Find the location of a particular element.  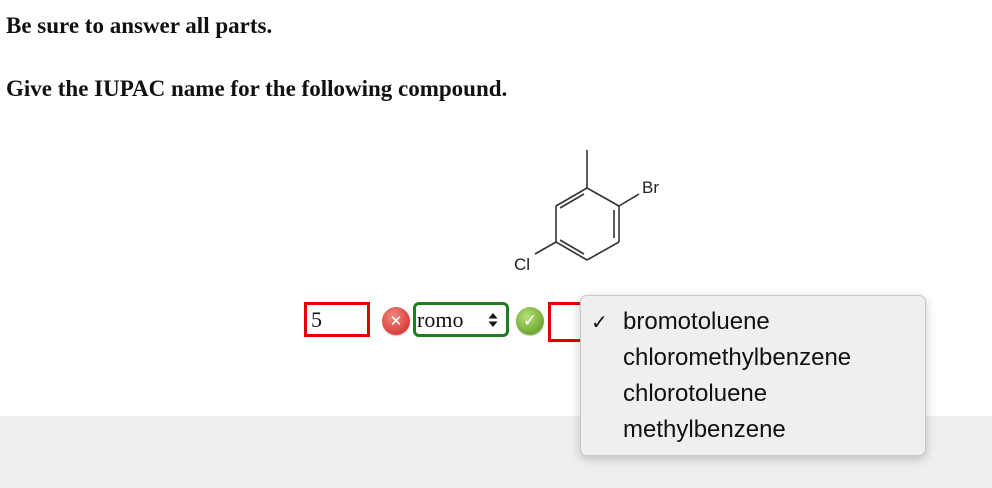

dropdown-option-chlorotoluene: chlorotoluene is located at coordinates (753, 394).